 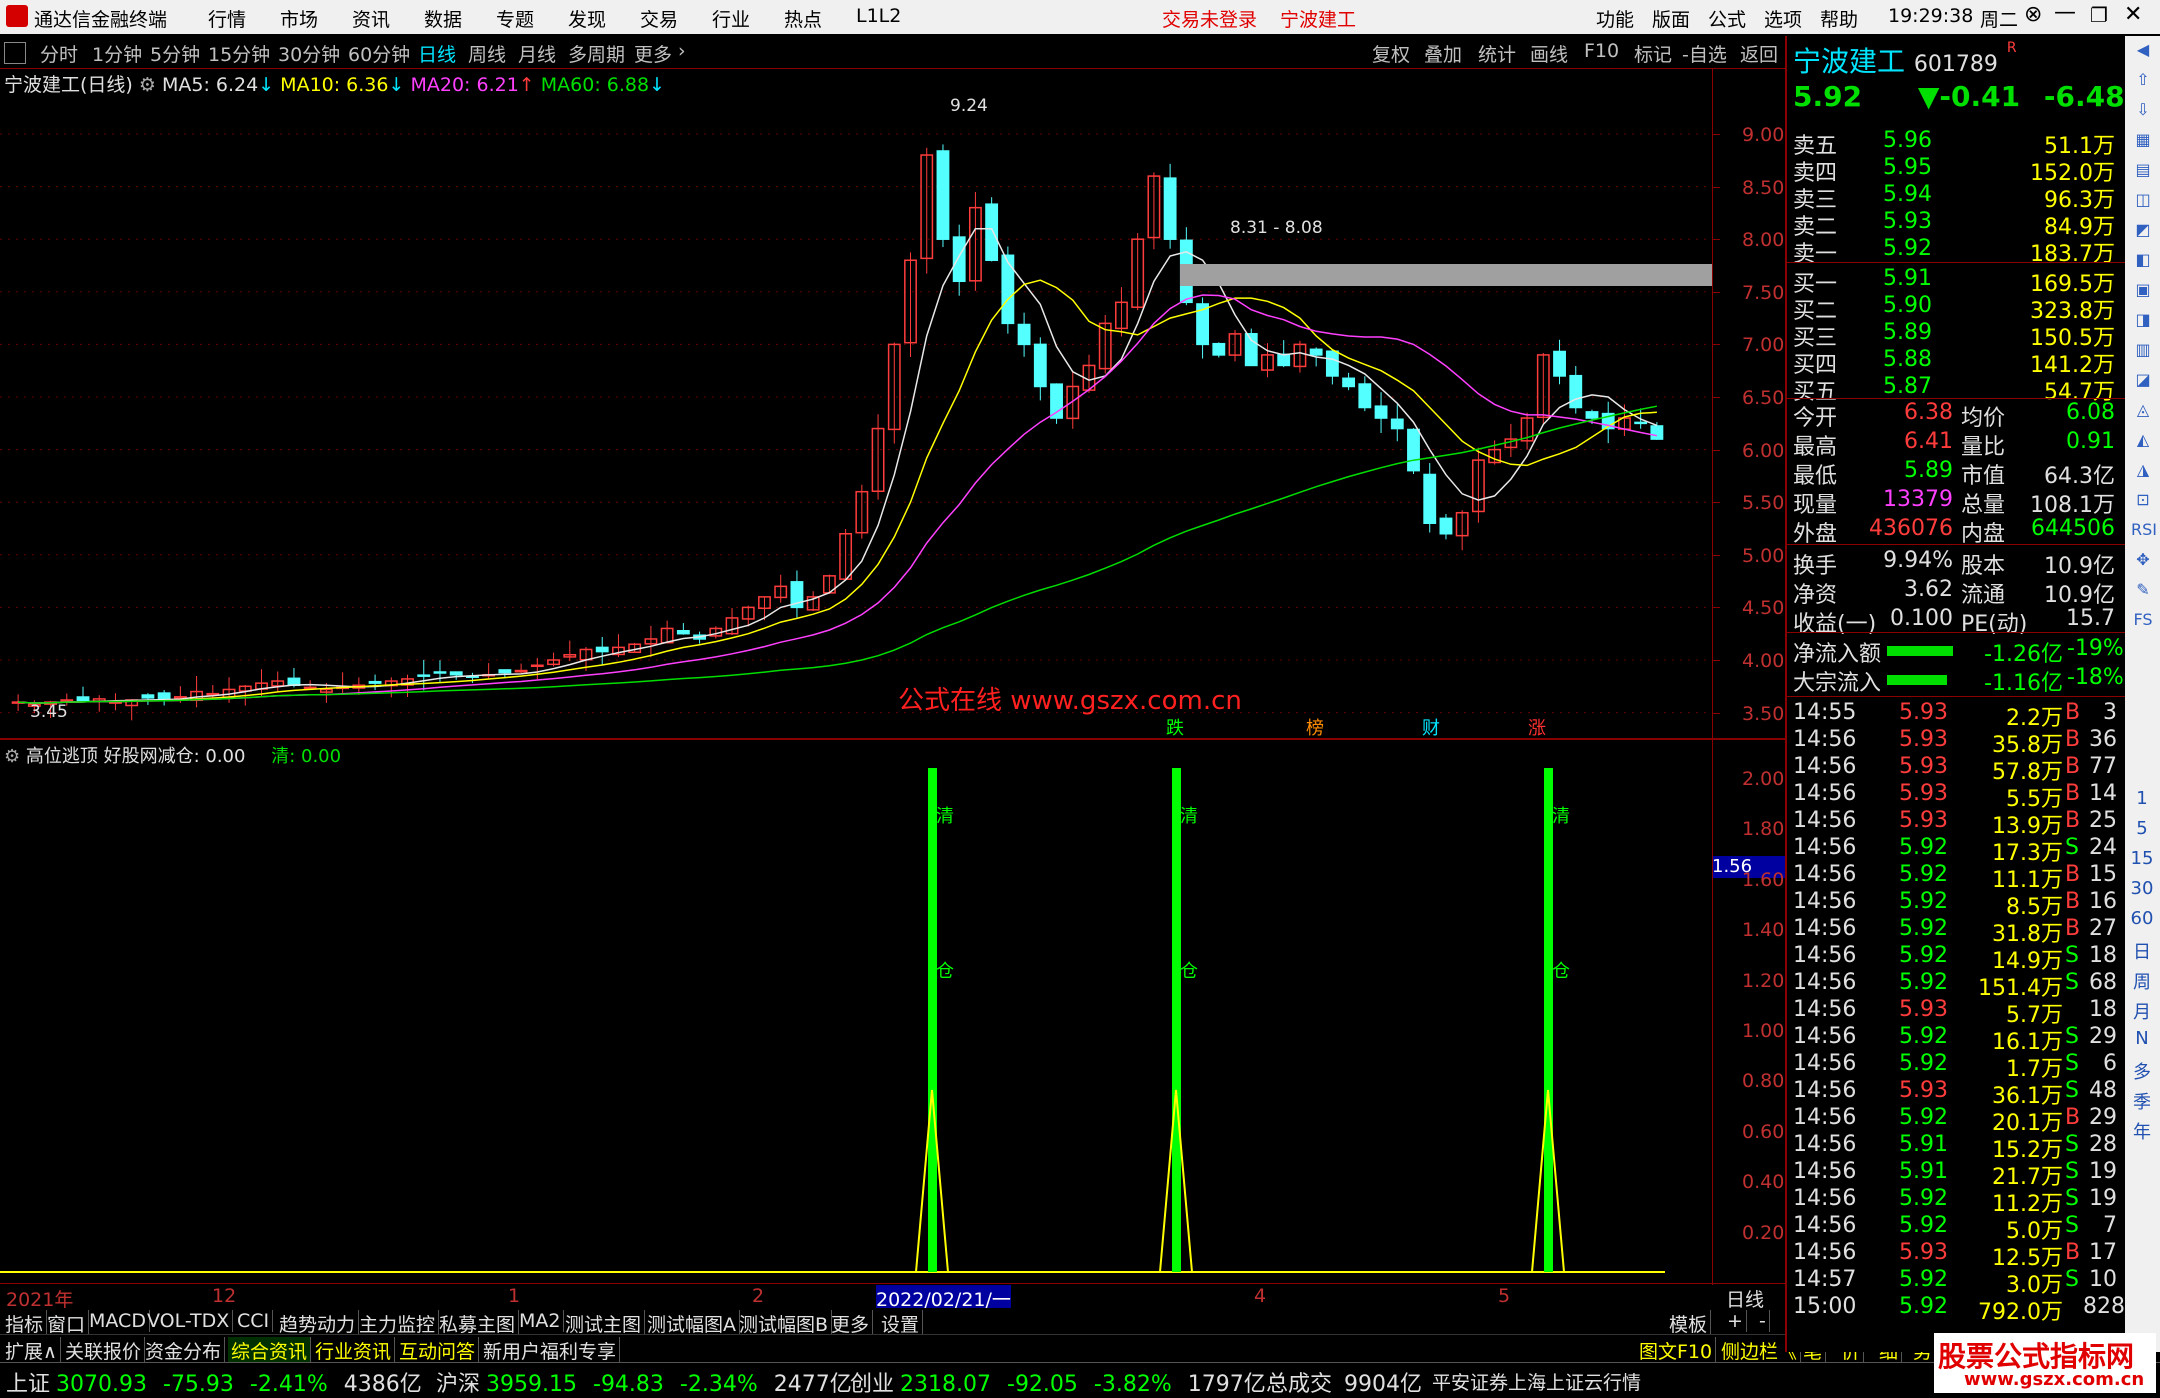 I want to click on back-icon: ⊗, so click(x=2033, y=14).